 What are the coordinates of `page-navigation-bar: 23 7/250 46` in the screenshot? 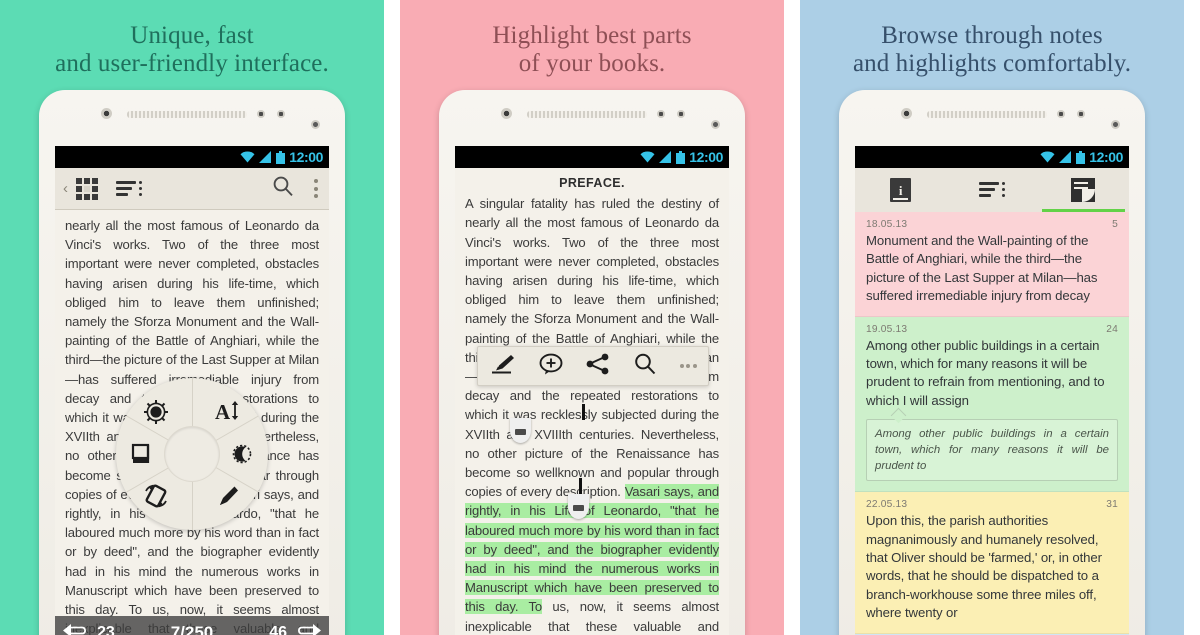 It's located at (192, 625).